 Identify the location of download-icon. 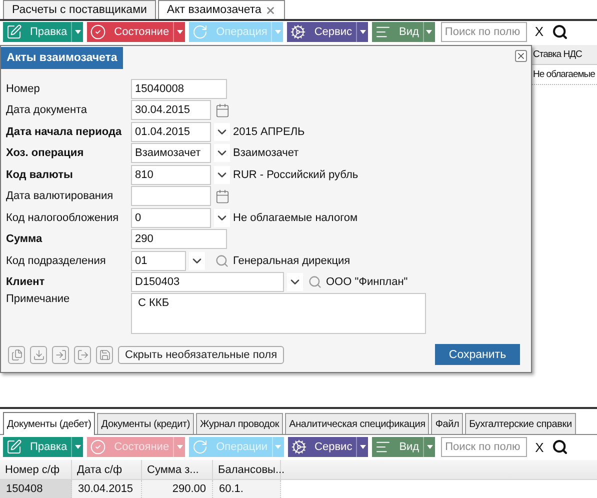
(38, 354).